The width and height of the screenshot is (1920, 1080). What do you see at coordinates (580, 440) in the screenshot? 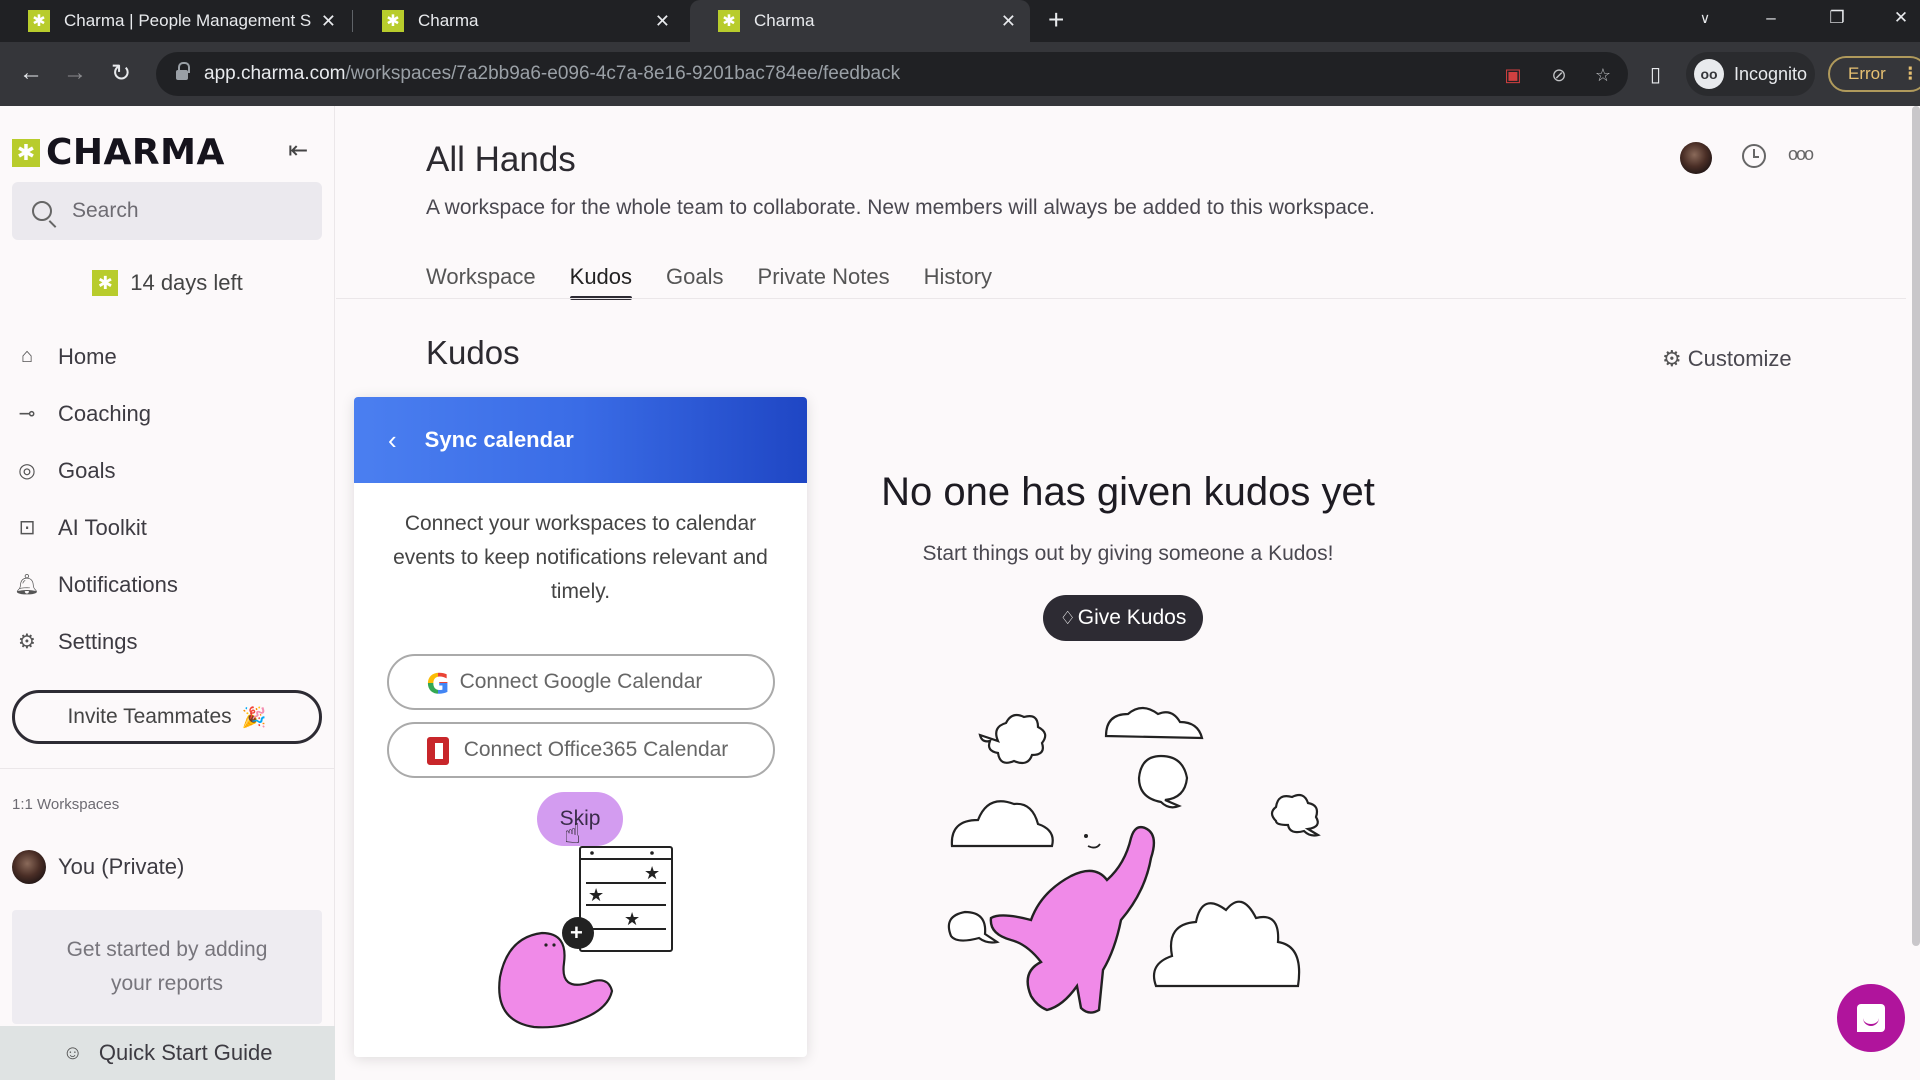
I see `popup-header: ‹ Sync calendar` at bounding box center [580, 440].